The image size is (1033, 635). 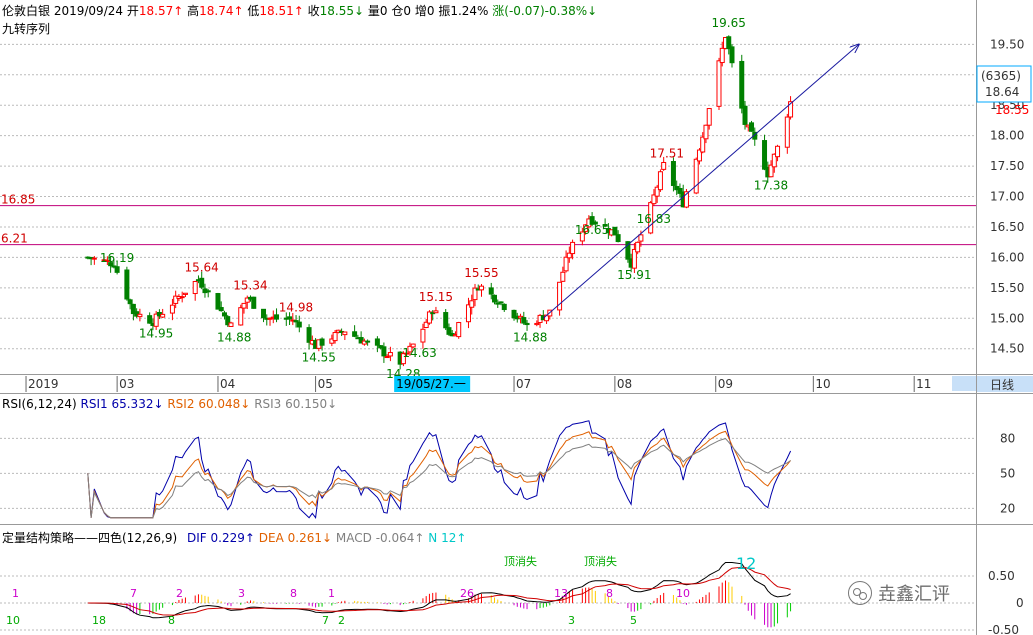 I want to click on macd-big-count: 12, so click(x=746, y=563).